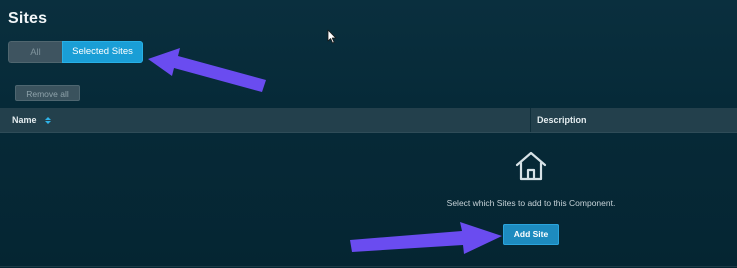  Describe the element at coordinates (24, 120) in the screenshot. I see `column-header-name-label: Name` at that location.